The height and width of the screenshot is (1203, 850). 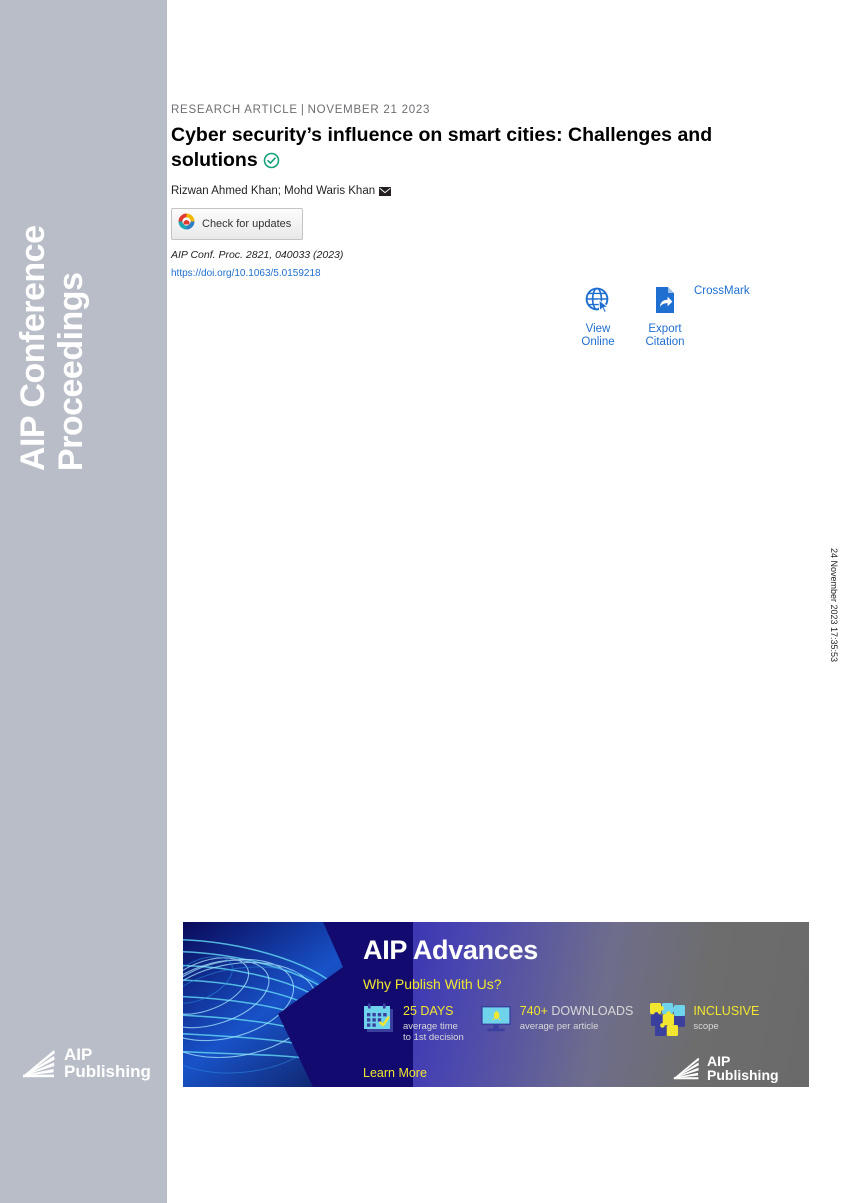 I want to click on globe-cursor-icon, so click(x=598, y=302).